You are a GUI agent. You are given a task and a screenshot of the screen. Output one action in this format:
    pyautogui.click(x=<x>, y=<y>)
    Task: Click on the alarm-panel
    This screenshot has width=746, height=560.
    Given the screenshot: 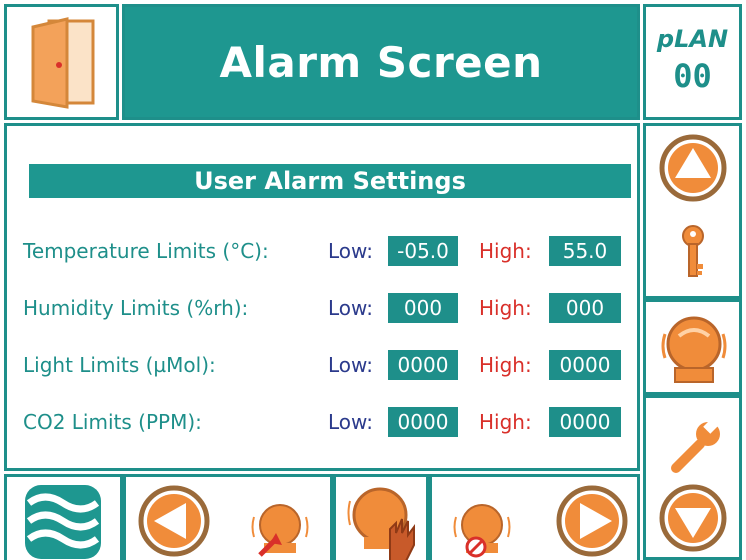 What is the action you would take?
    pyautogui.click(x=692, y=347)
    